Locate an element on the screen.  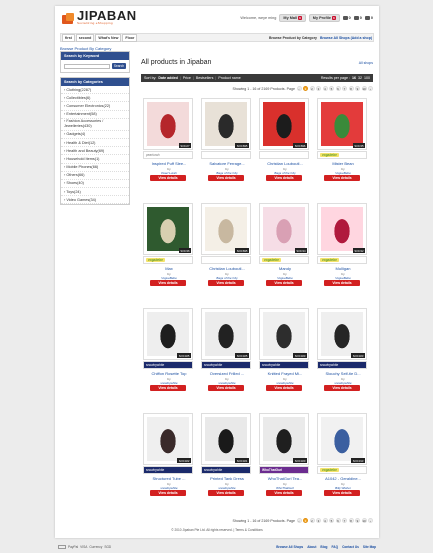
pager-page: 5 is located at coordinates (331, 88).